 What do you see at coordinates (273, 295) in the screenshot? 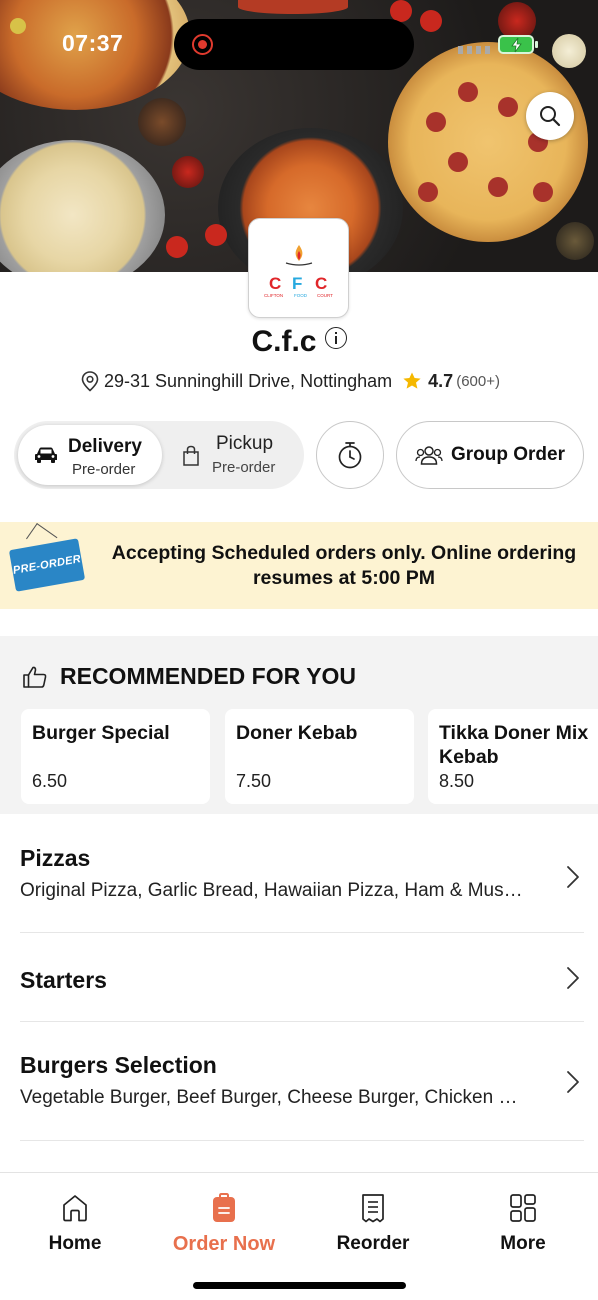
I see `svg-text: CLIFTON` at bounding box center [273, 295].